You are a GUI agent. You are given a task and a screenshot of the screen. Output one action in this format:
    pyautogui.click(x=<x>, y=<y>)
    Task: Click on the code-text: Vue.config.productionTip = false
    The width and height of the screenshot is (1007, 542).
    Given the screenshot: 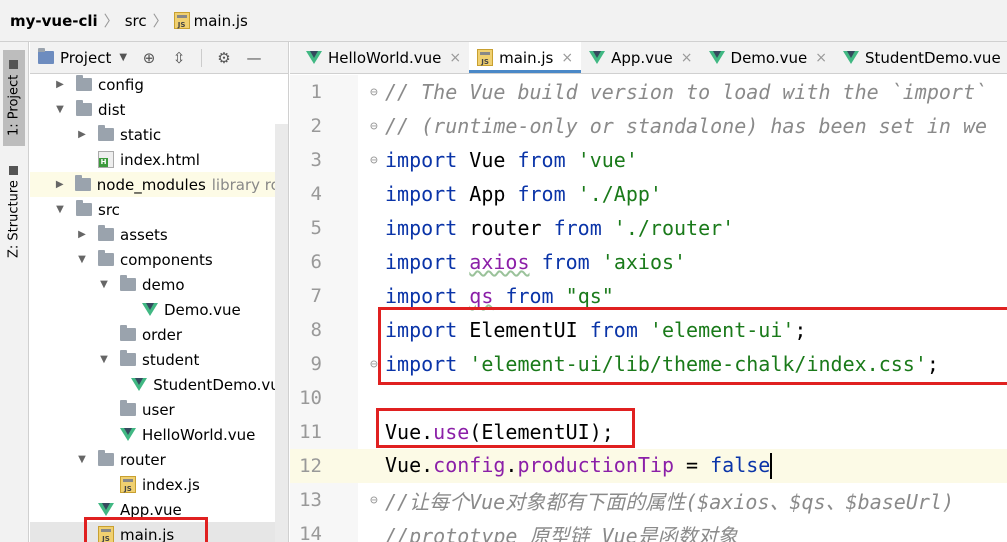 What is the action you would take?
    pyautogui.click(x=579, y=466)
    